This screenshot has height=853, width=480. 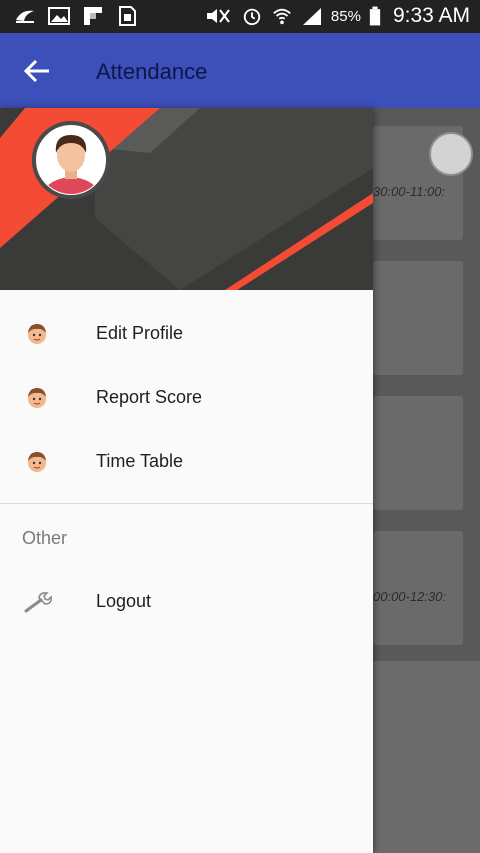 I want to click on wrench-icon, so click(x=38, y=602).